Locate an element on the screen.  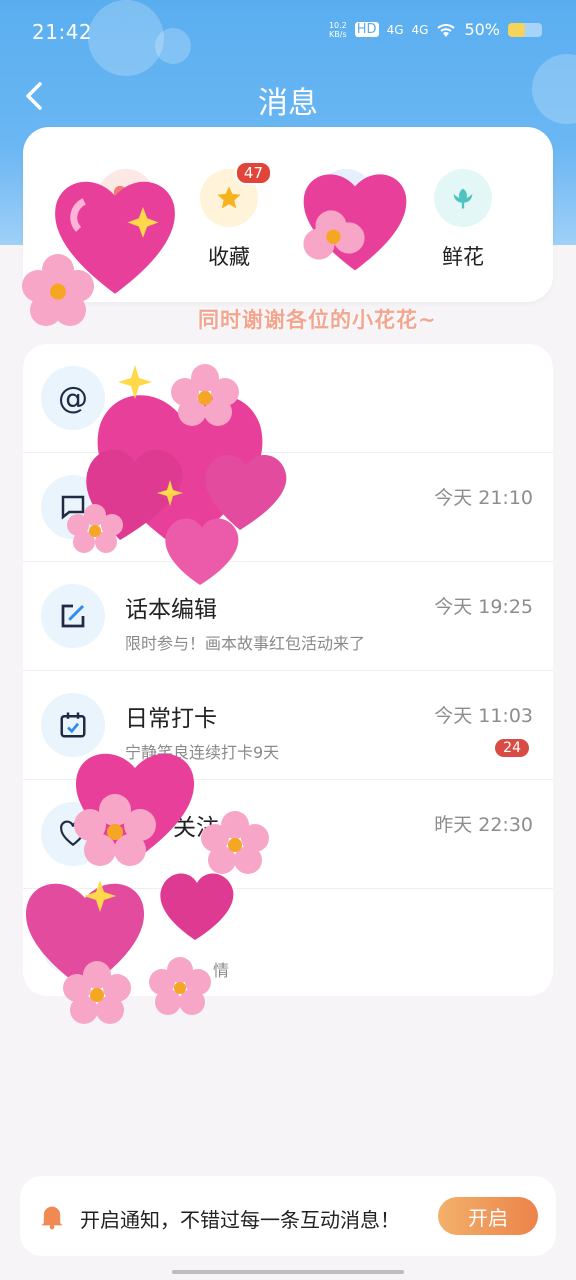
wifi-icon is located at coordinates (446, 30).